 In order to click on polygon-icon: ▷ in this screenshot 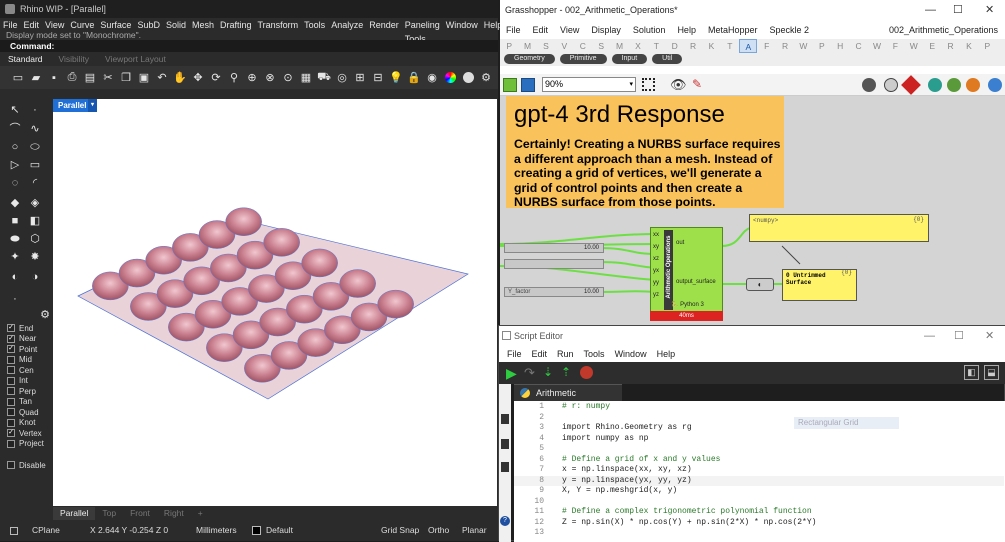, I will do `click(15, 165)`.